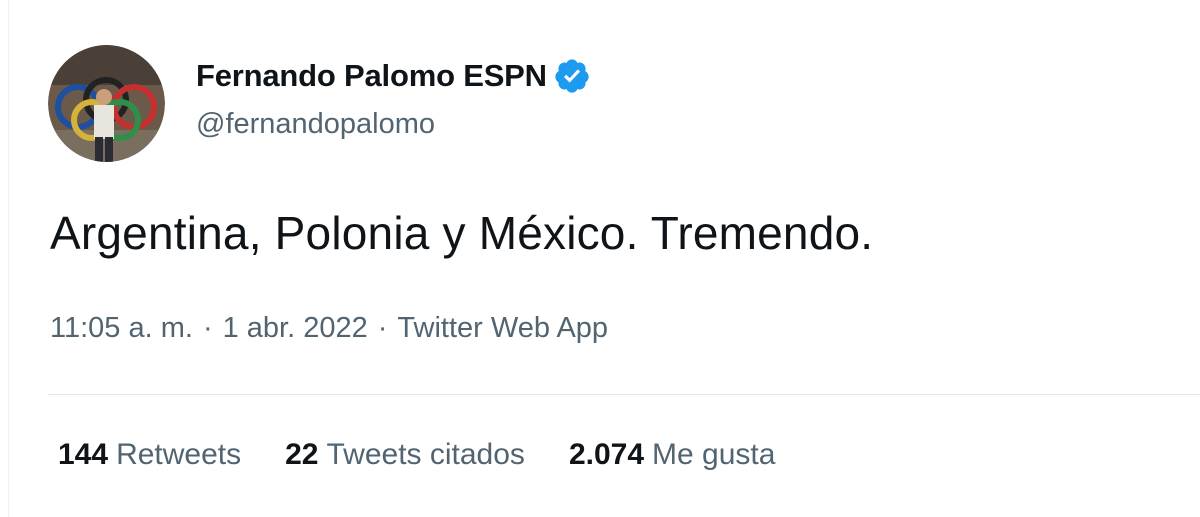 This screenshot has width=1200, height=517. Describe the element at coordinates (572, 76) in the screenshot. I see `verified-badge-icon` at that location.